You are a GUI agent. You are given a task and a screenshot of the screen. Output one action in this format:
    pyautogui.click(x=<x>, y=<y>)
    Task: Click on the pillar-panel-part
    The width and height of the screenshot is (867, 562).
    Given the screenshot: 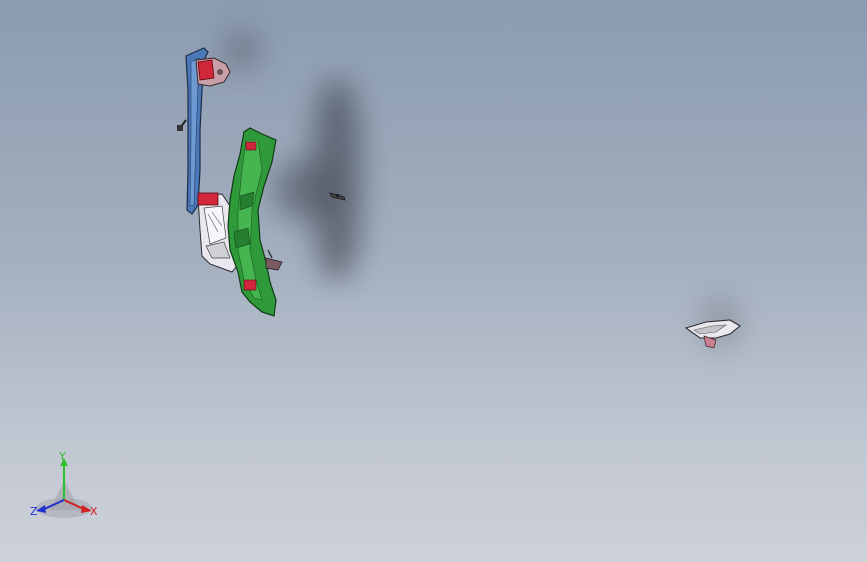 What is the action you would take?
    pyautogui.click(x=255, y=222)
    